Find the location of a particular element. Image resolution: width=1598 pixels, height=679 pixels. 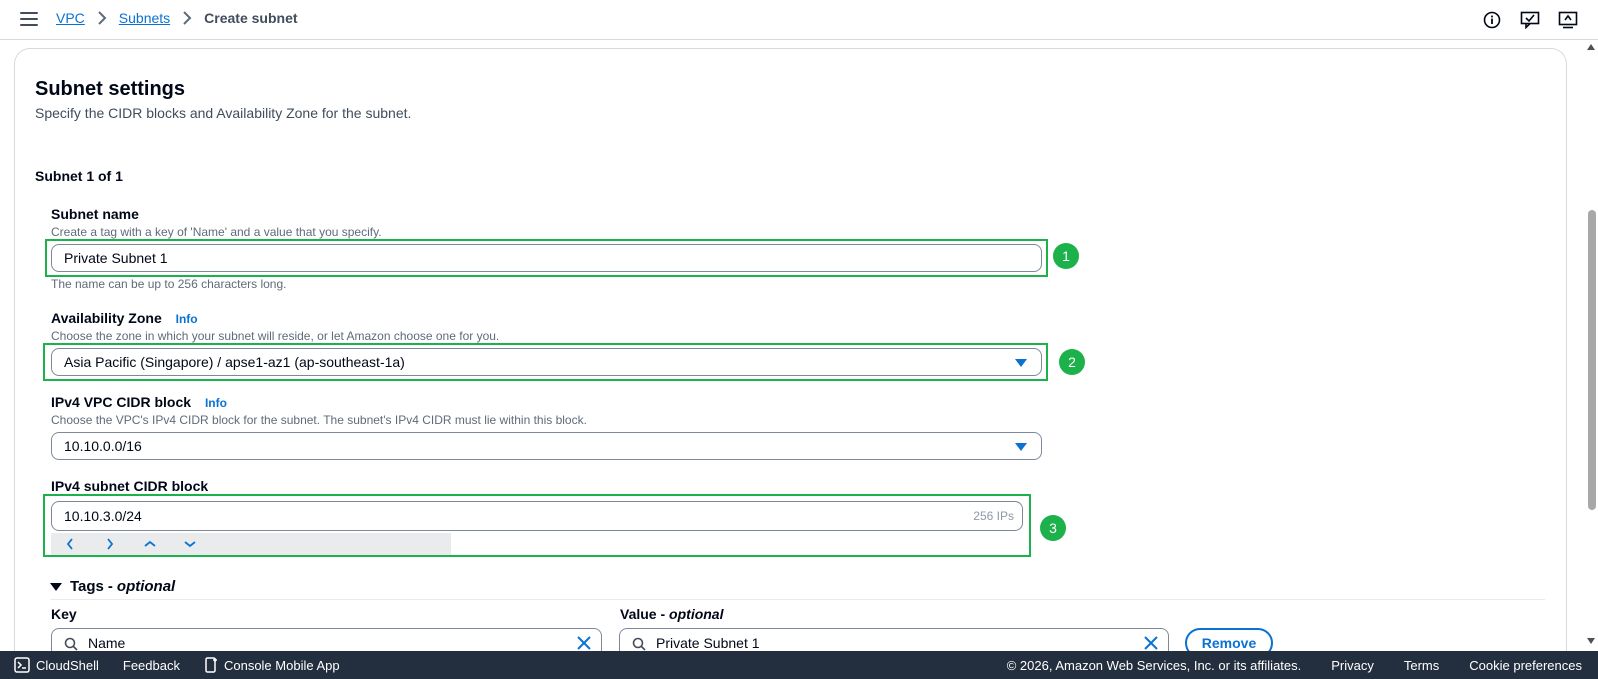

tag-value-optional-text: optional is located at coordinates (696, 614).